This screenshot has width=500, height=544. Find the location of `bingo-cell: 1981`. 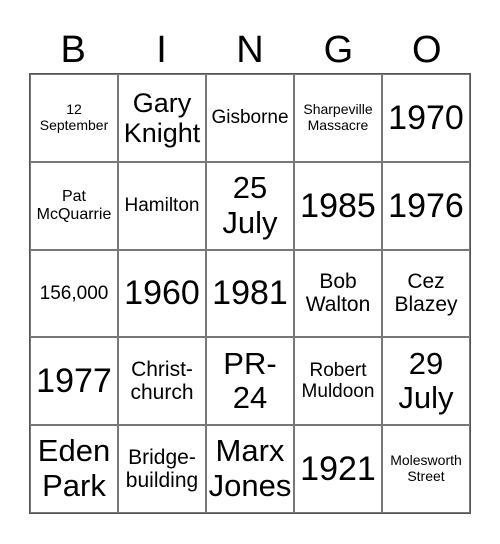

bingo-cell: 1981 is located at coordinates (250, 293).